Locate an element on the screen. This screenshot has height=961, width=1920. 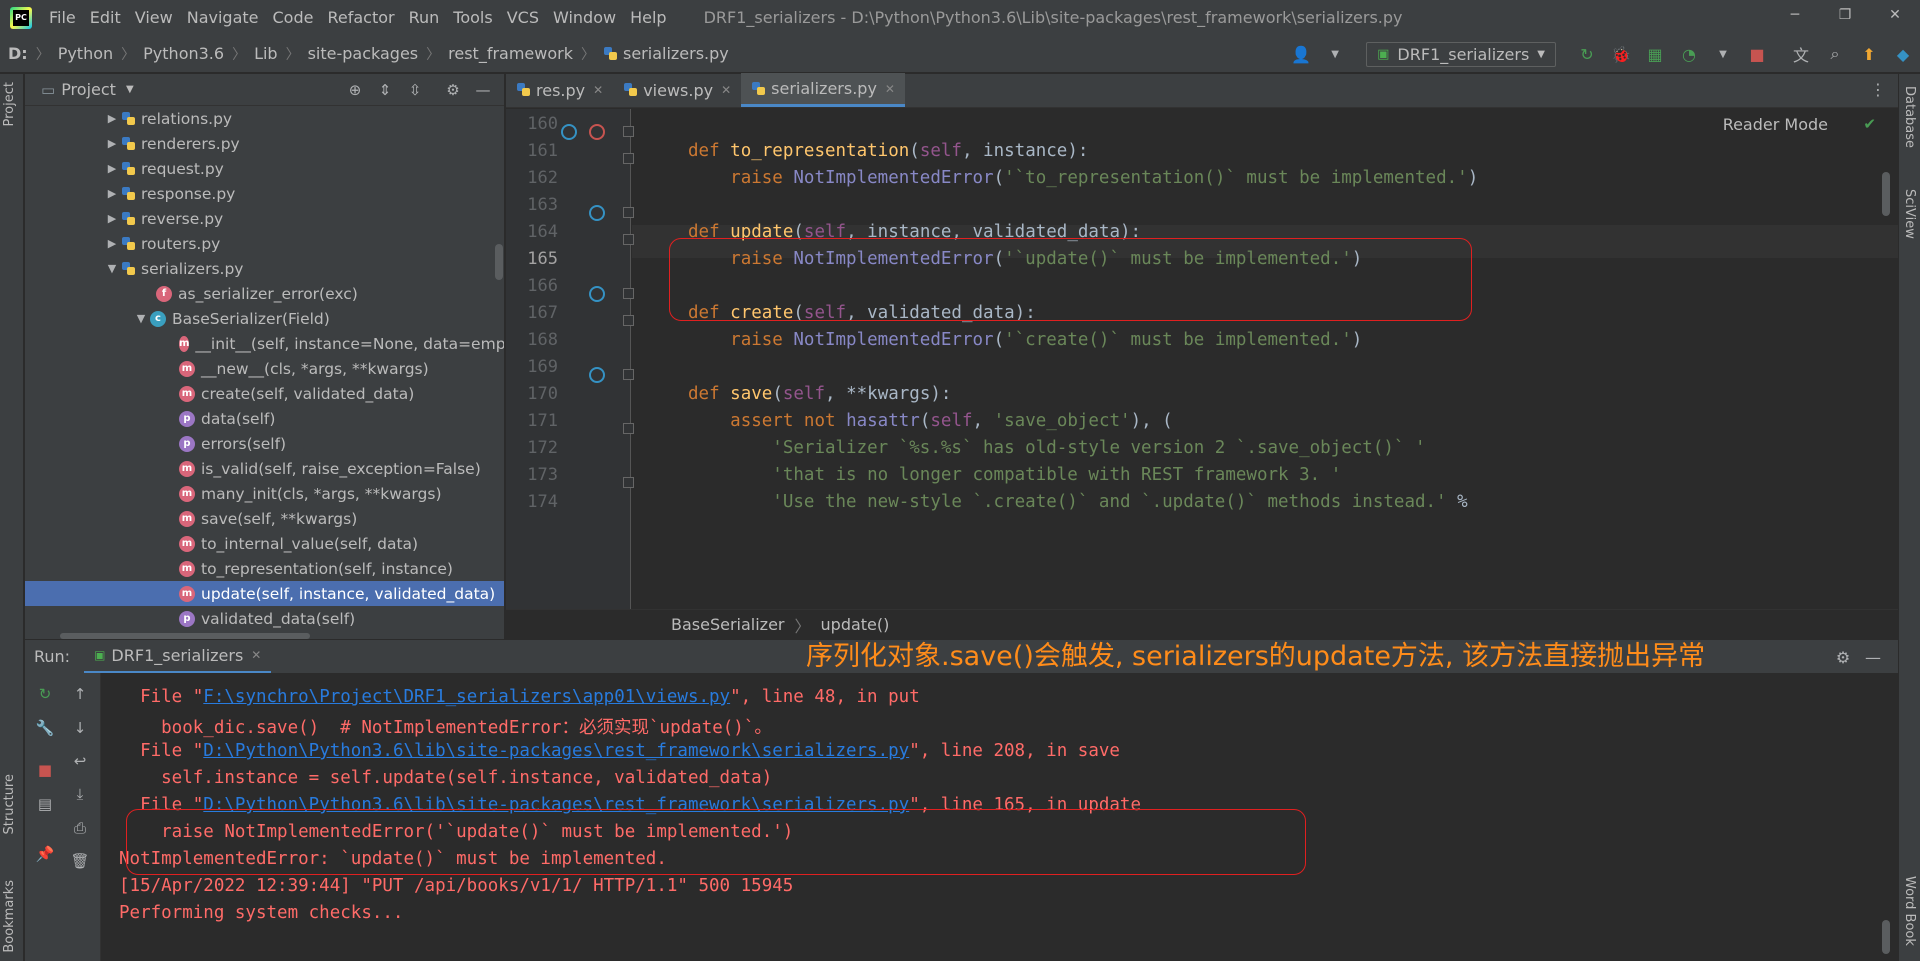
sciview-tool-tab: SciView is located at coordinates (1909, 214).